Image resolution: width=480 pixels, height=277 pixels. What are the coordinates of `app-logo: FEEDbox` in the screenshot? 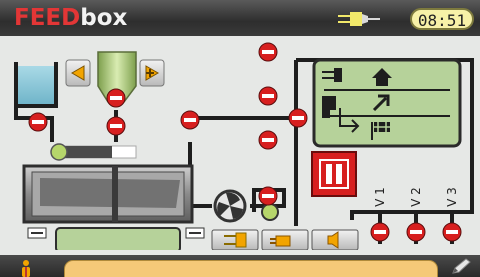 It's located at (70, 18).